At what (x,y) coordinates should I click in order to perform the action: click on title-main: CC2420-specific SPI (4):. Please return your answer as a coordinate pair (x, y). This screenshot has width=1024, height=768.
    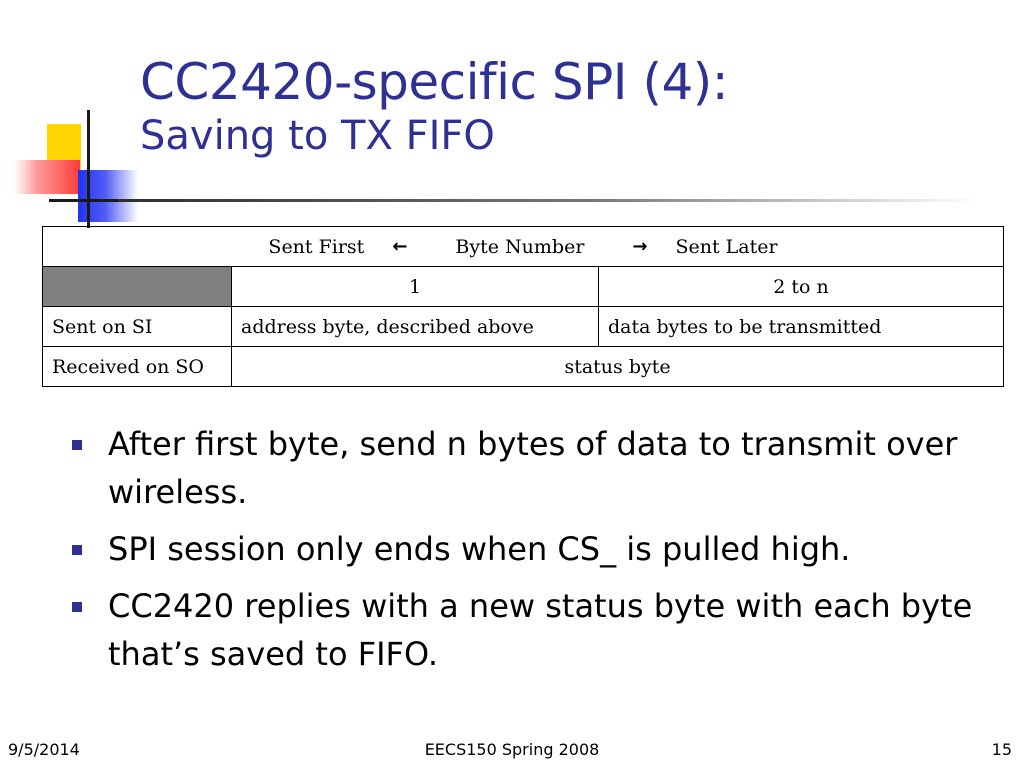
    Looking at the image, I should click on (434, 82).